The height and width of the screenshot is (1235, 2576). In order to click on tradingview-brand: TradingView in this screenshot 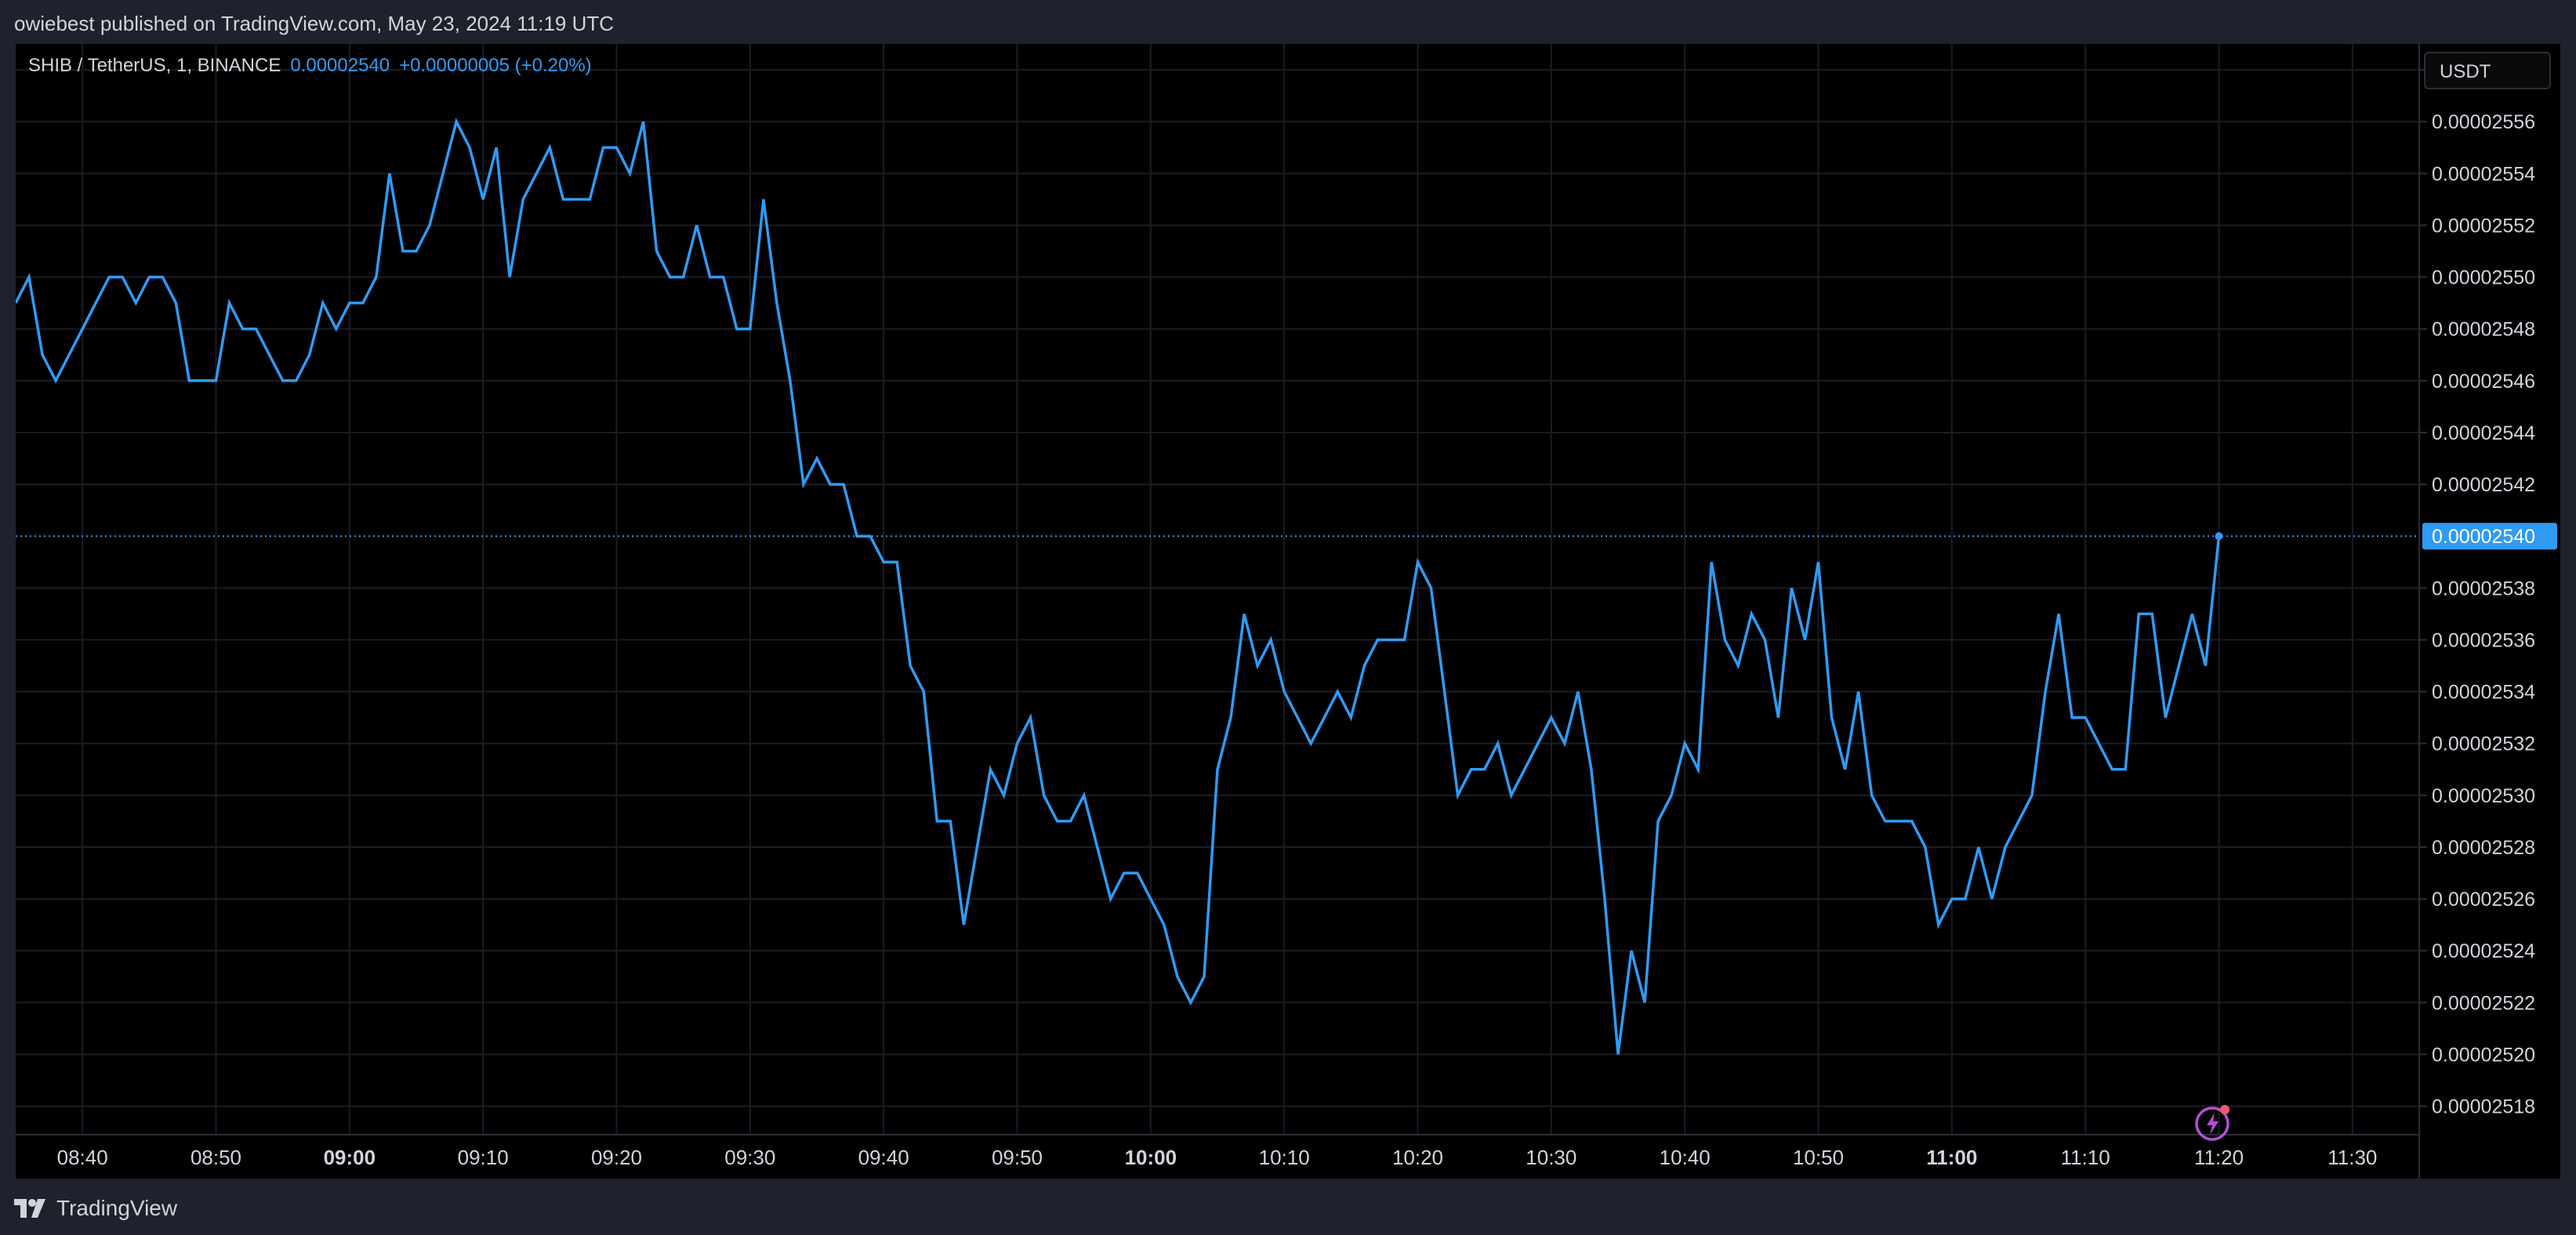, I will do `click(96, 1208)`.